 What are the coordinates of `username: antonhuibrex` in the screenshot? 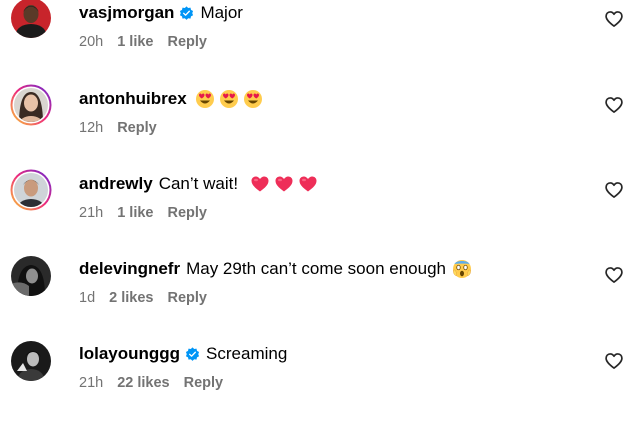 It's located at (133, 99).